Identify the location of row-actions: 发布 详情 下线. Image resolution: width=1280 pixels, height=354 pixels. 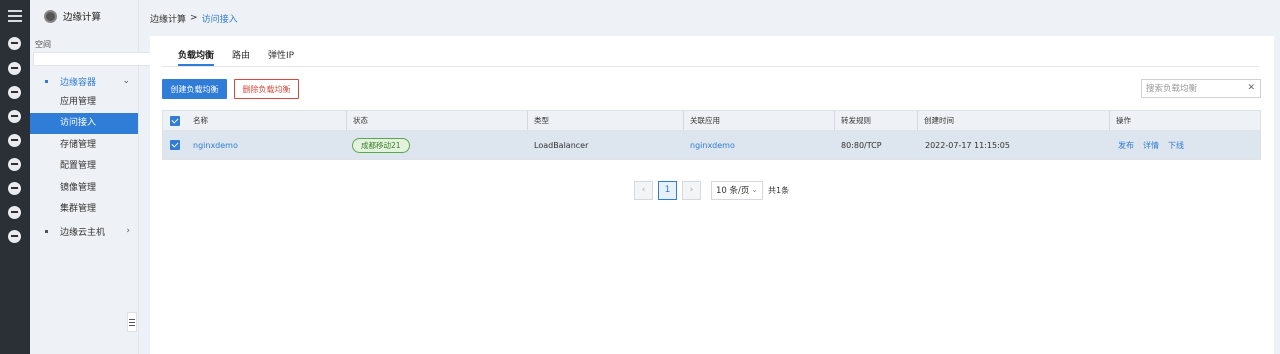
(1155, 145).